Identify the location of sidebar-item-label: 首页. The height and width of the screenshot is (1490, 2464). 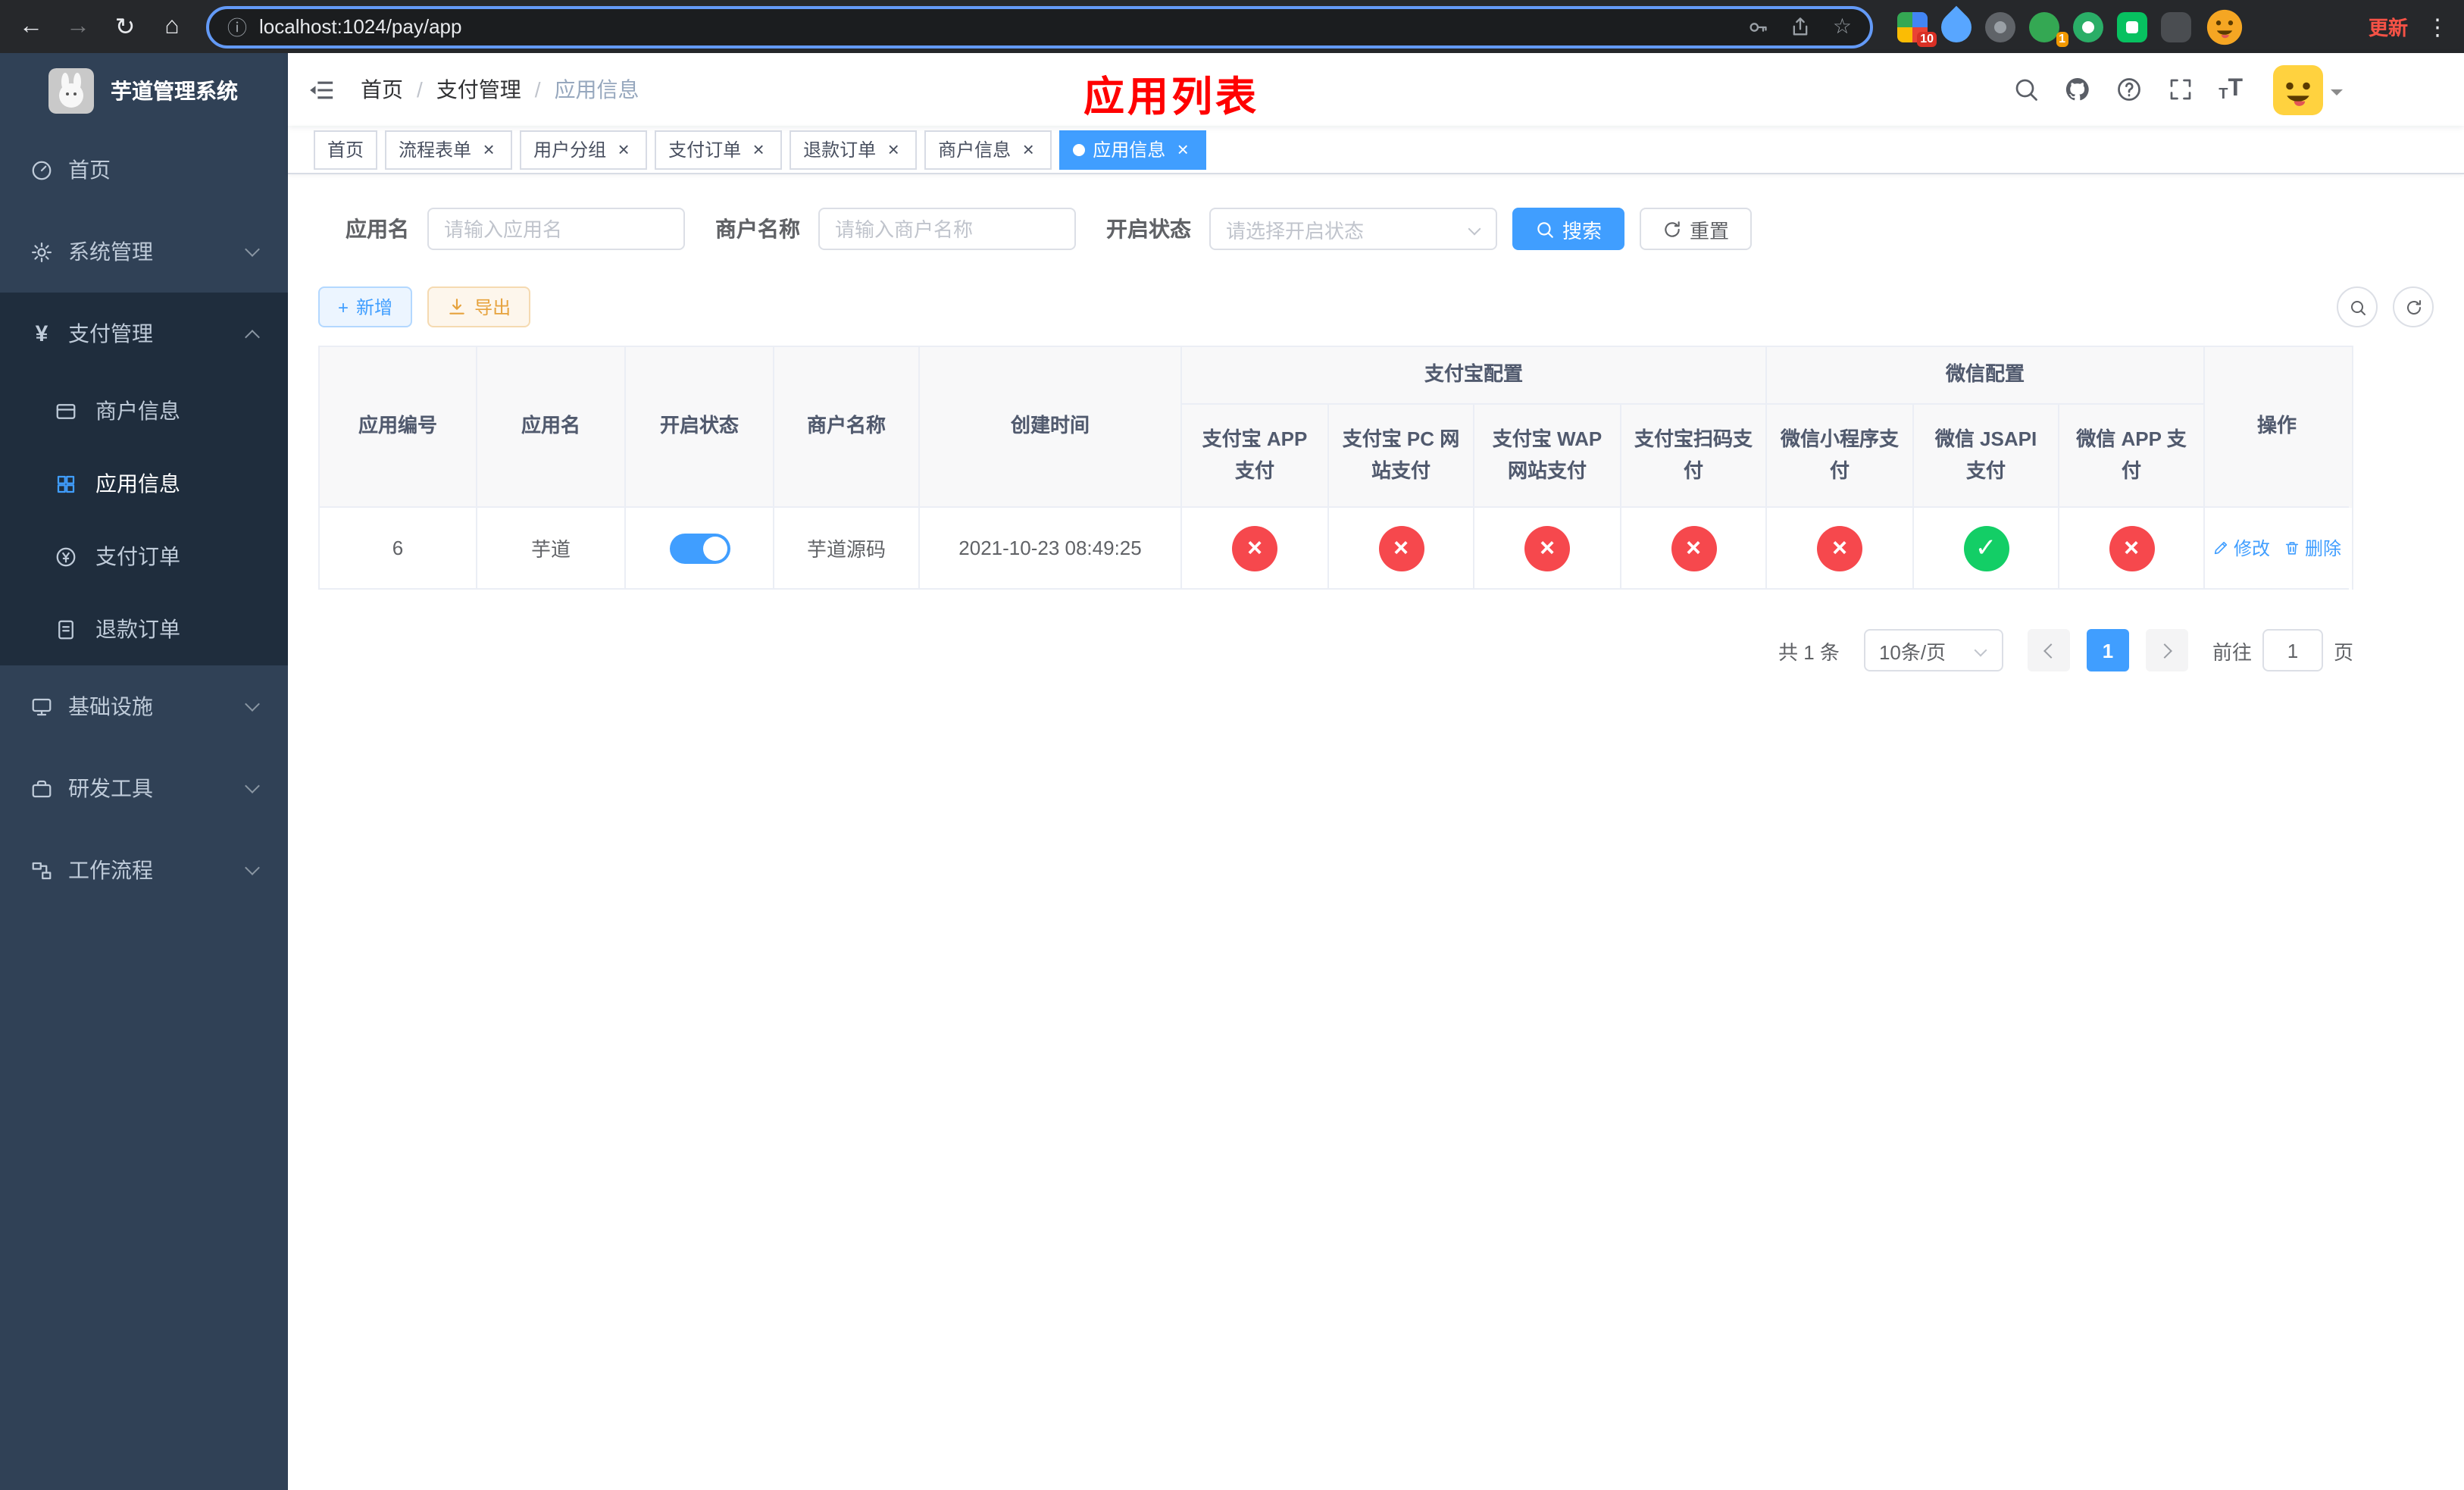
(89, 170).